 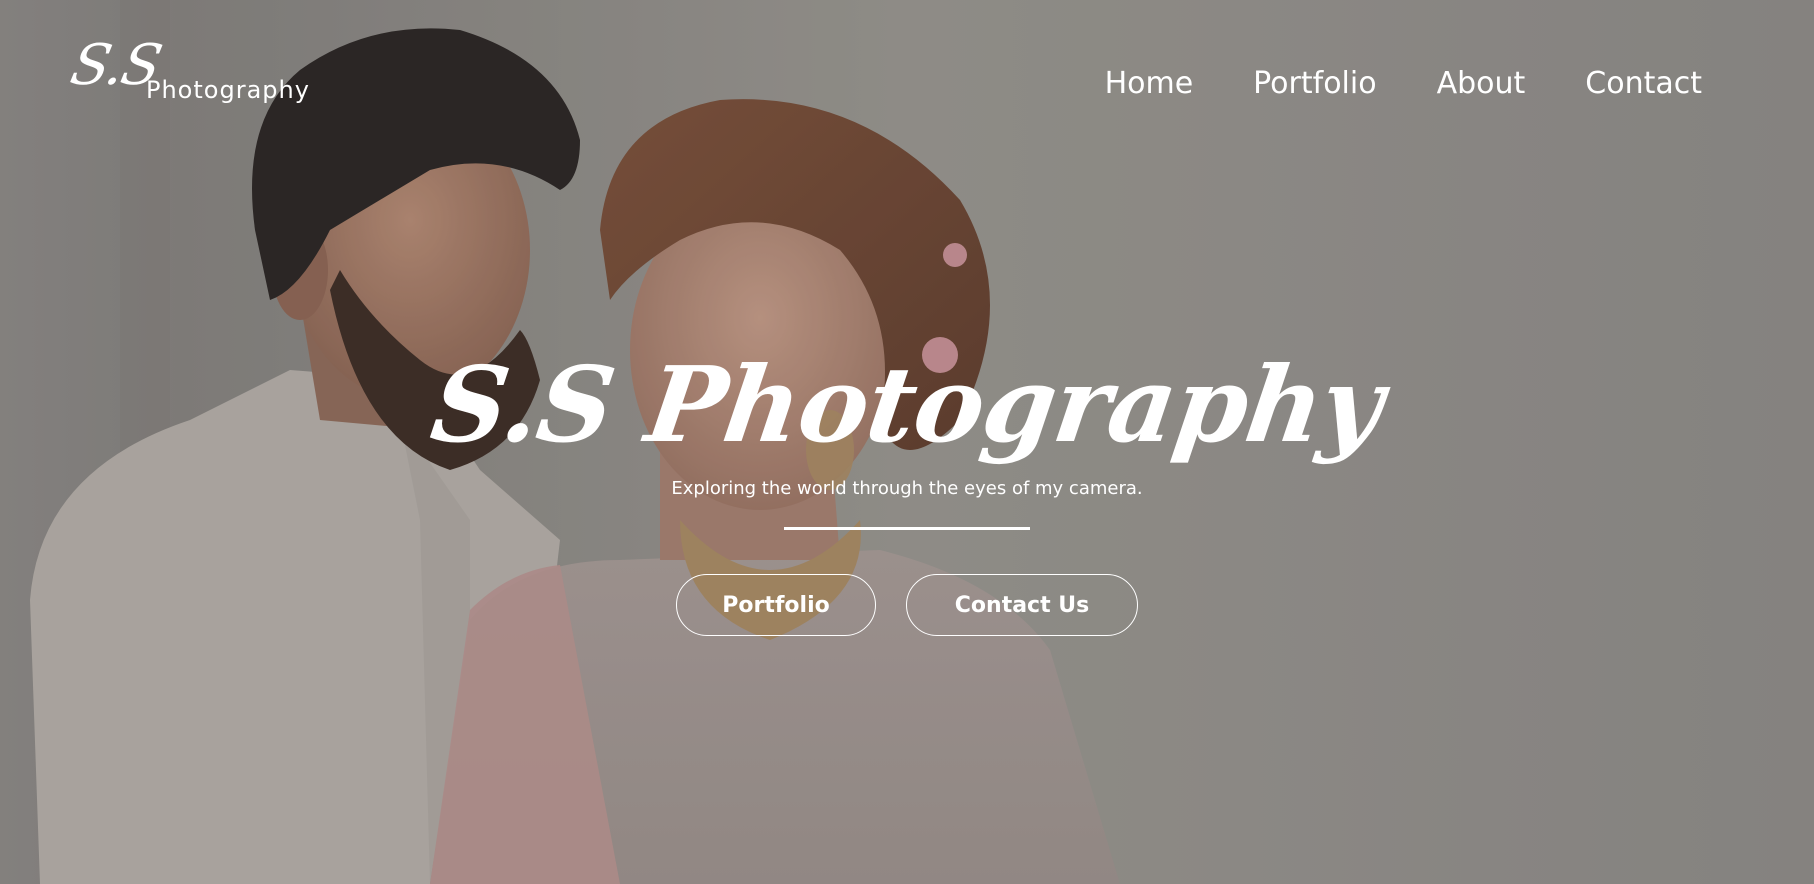 I want to click on portfolio-button: Portfolio, so click(x=776, y=605).